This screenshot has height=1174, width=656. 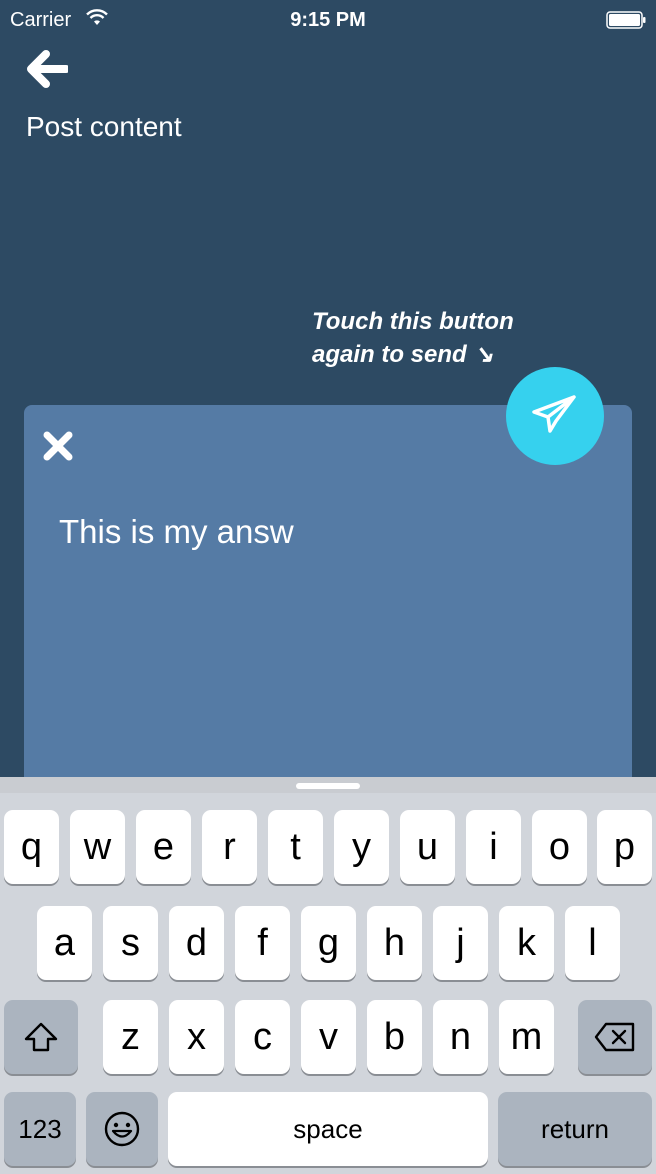 I want to click on clock: 9:15 PM, so click(x=328, y=20).